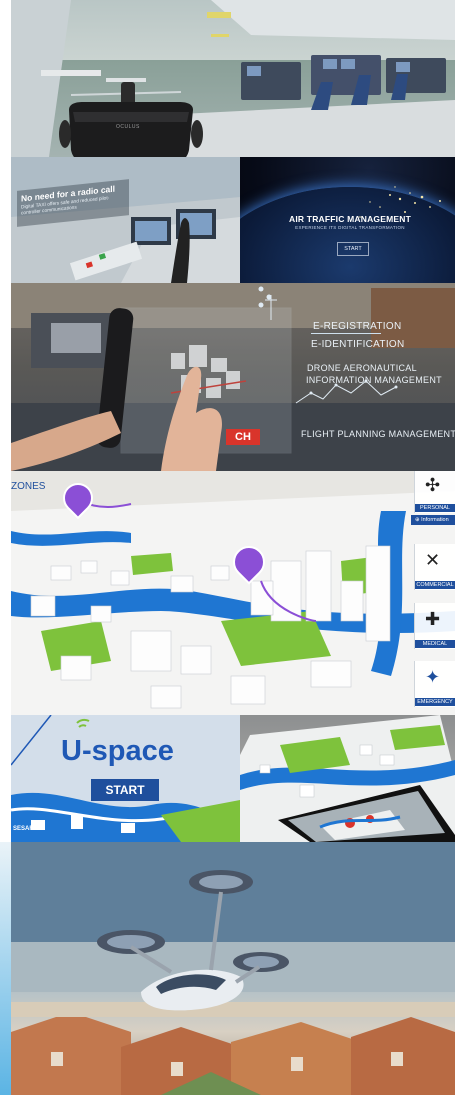 The width and height of the screenshot is (455, 1095). What do you see at coordinates (435, 508) in the screenshot?
I see `side-item-label: PERSONAL` at bounding box center [435, 508].